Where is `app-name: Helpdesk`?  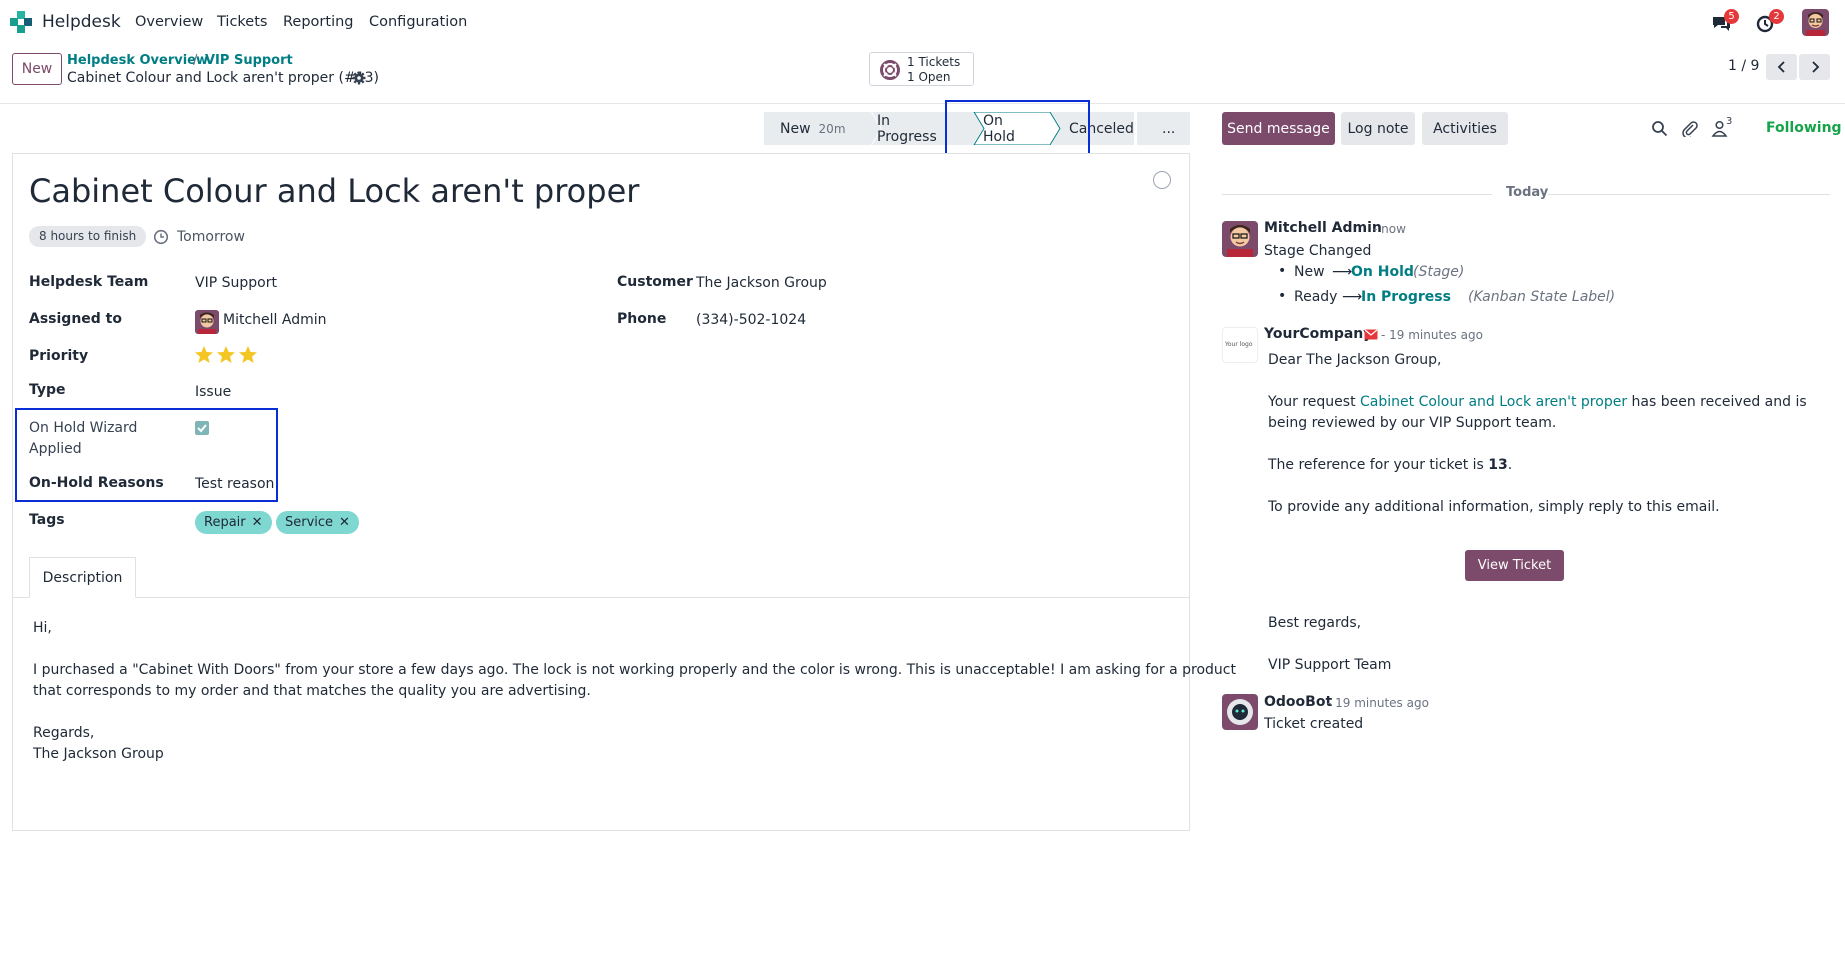 app-name: Helpdesk is located at coordinates (81, 22).